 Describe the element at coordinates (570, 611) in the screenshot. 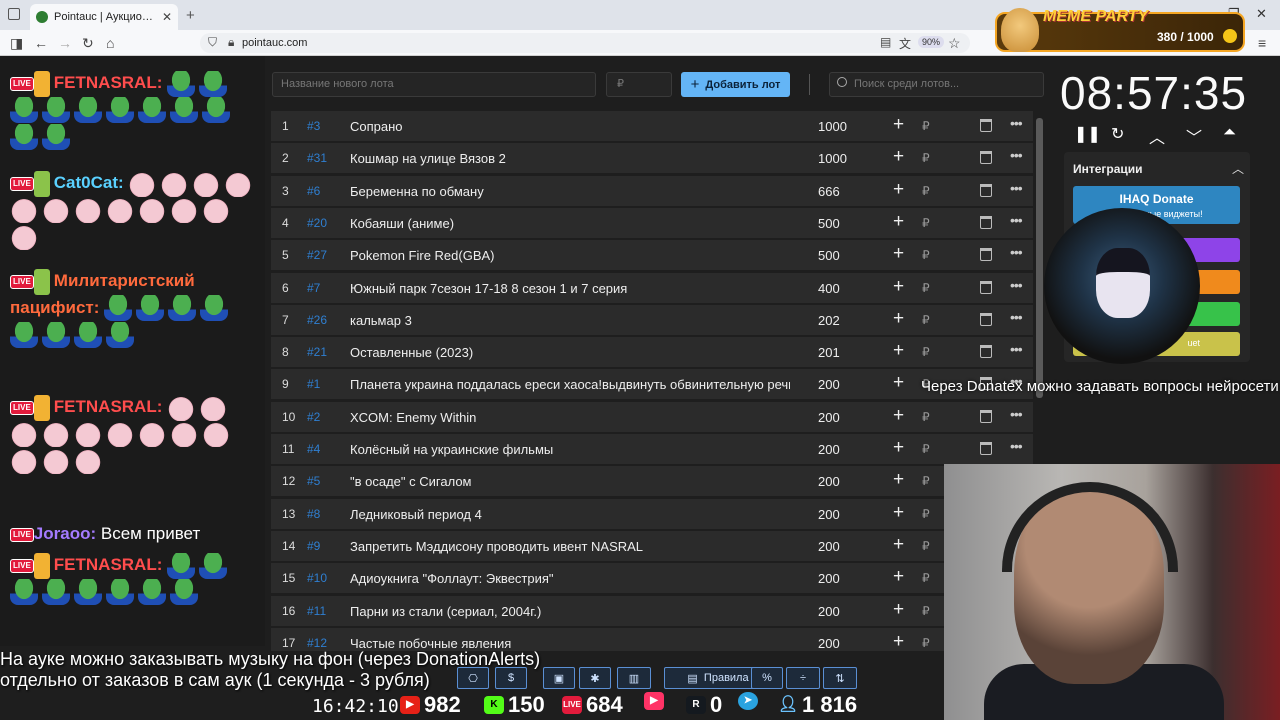

I see `lot-name: Парни из стали (сериал, 2004г.)` at that location.